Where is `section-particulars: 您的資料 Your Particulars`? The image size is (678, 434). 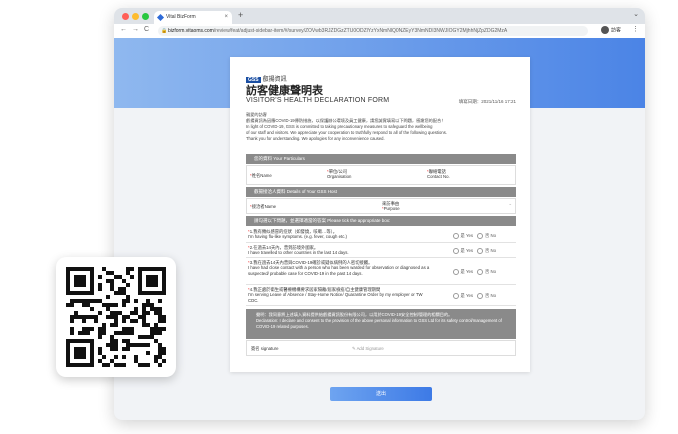
section-particulars: 您的資料 Your Particulars is located at coordinates (381, 159).